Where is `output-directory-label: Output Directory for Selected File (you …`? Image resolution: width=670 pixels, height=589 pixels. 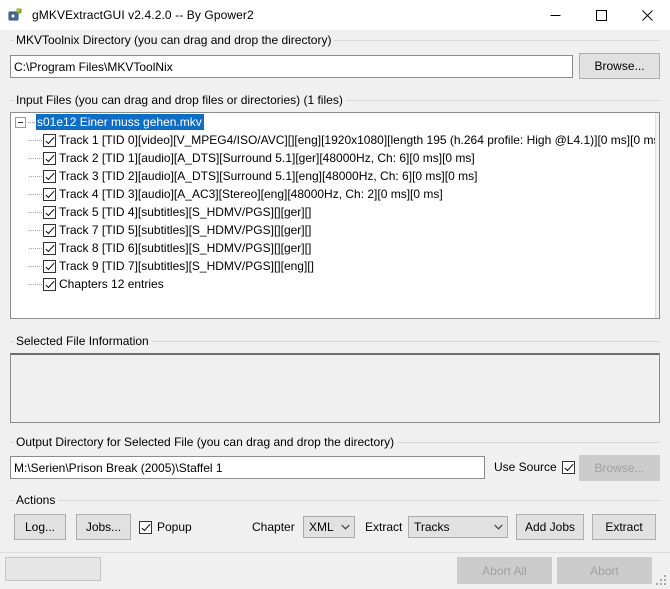 output-directory-label: Output Directory for Selected File (you … is located at coordinates (206, 442).